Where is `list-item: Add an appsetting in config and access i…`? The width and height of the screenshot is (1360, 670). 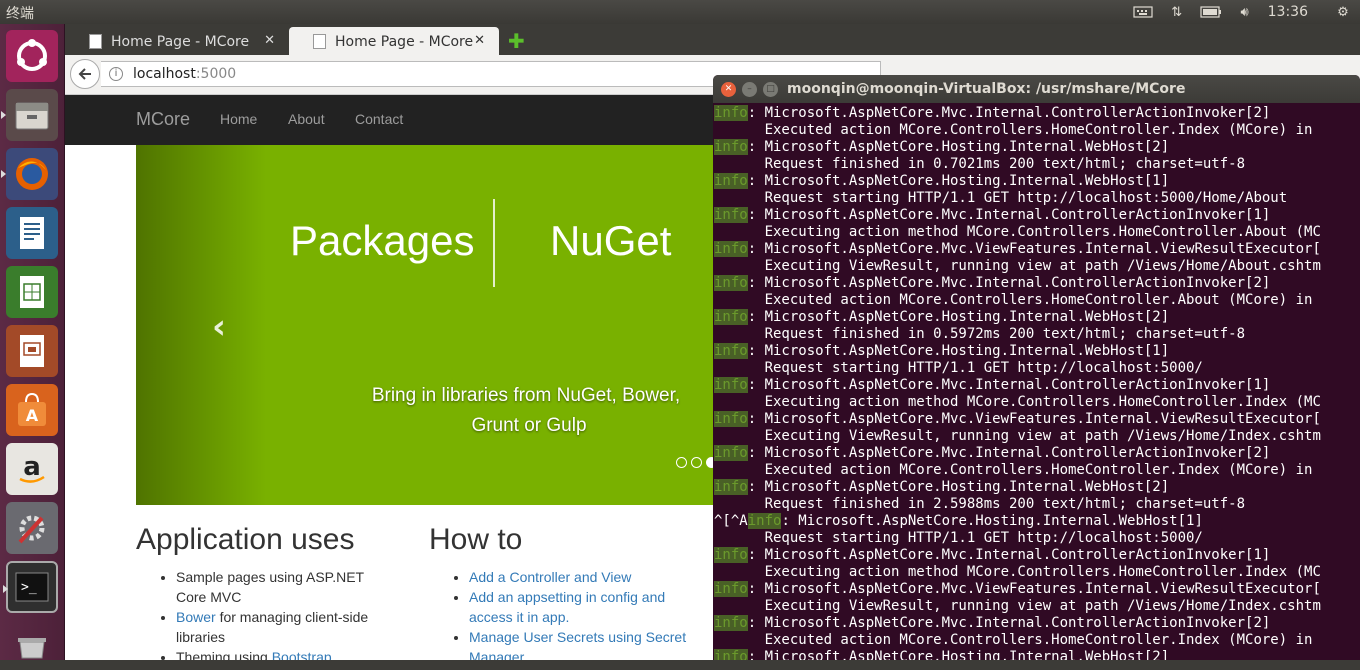
list-item: Add an appsetting in config and access i… is located at coordinates (589, 607).